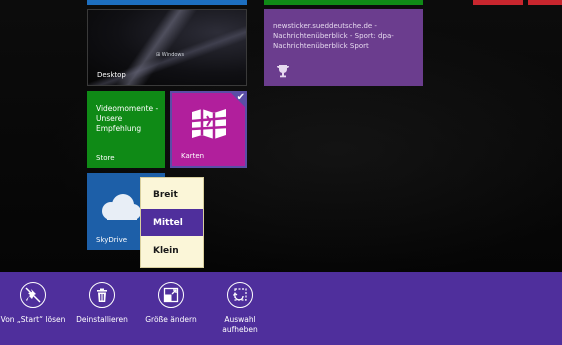 Image resolution: width=562 pixels, height=345 pixels. I want to click on store-tile-text: Videomomente - Unsere Empfehlung, so click(127, 119).